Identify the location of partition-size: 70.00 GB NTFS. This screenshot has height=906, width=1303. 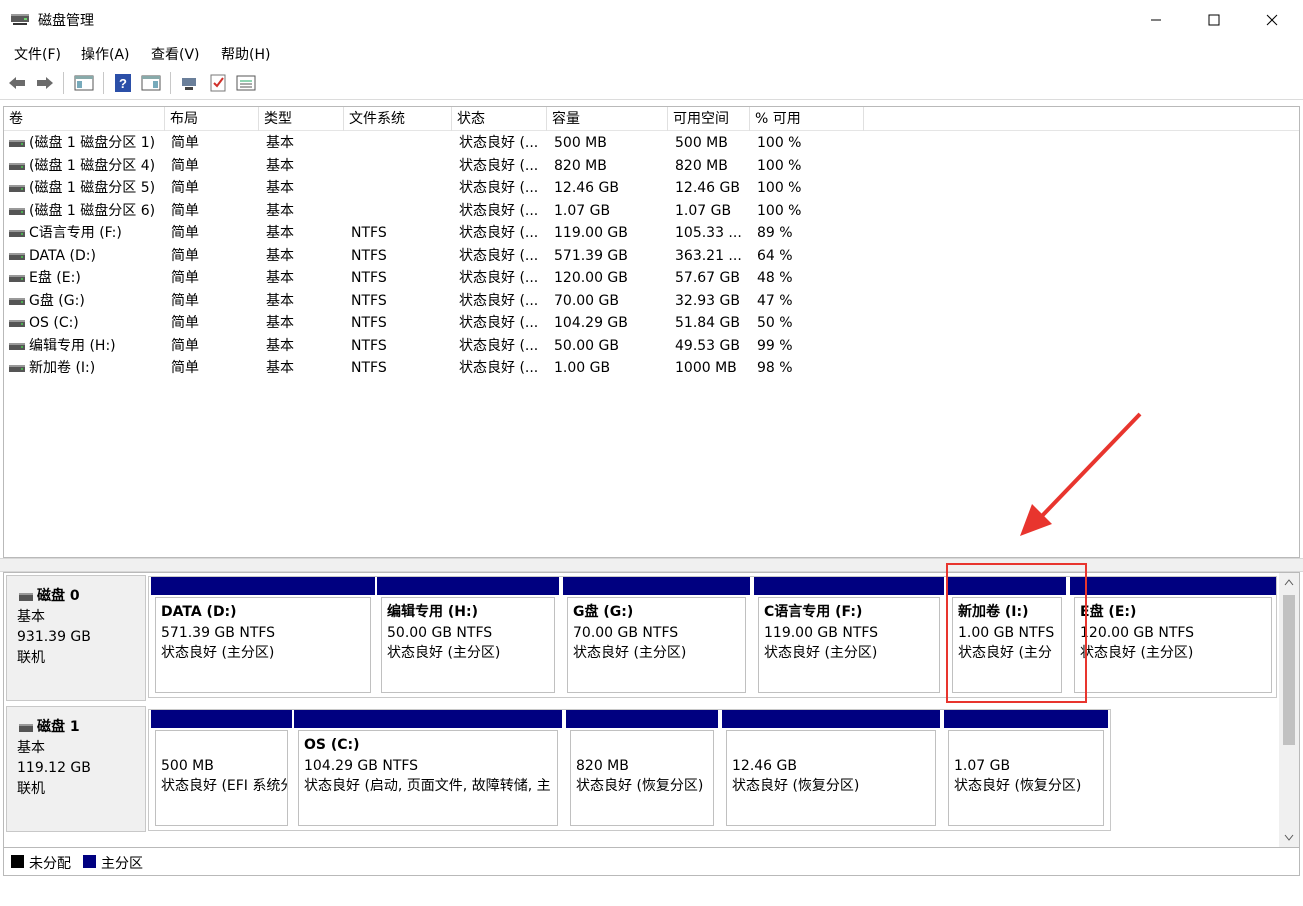
(626, 632).